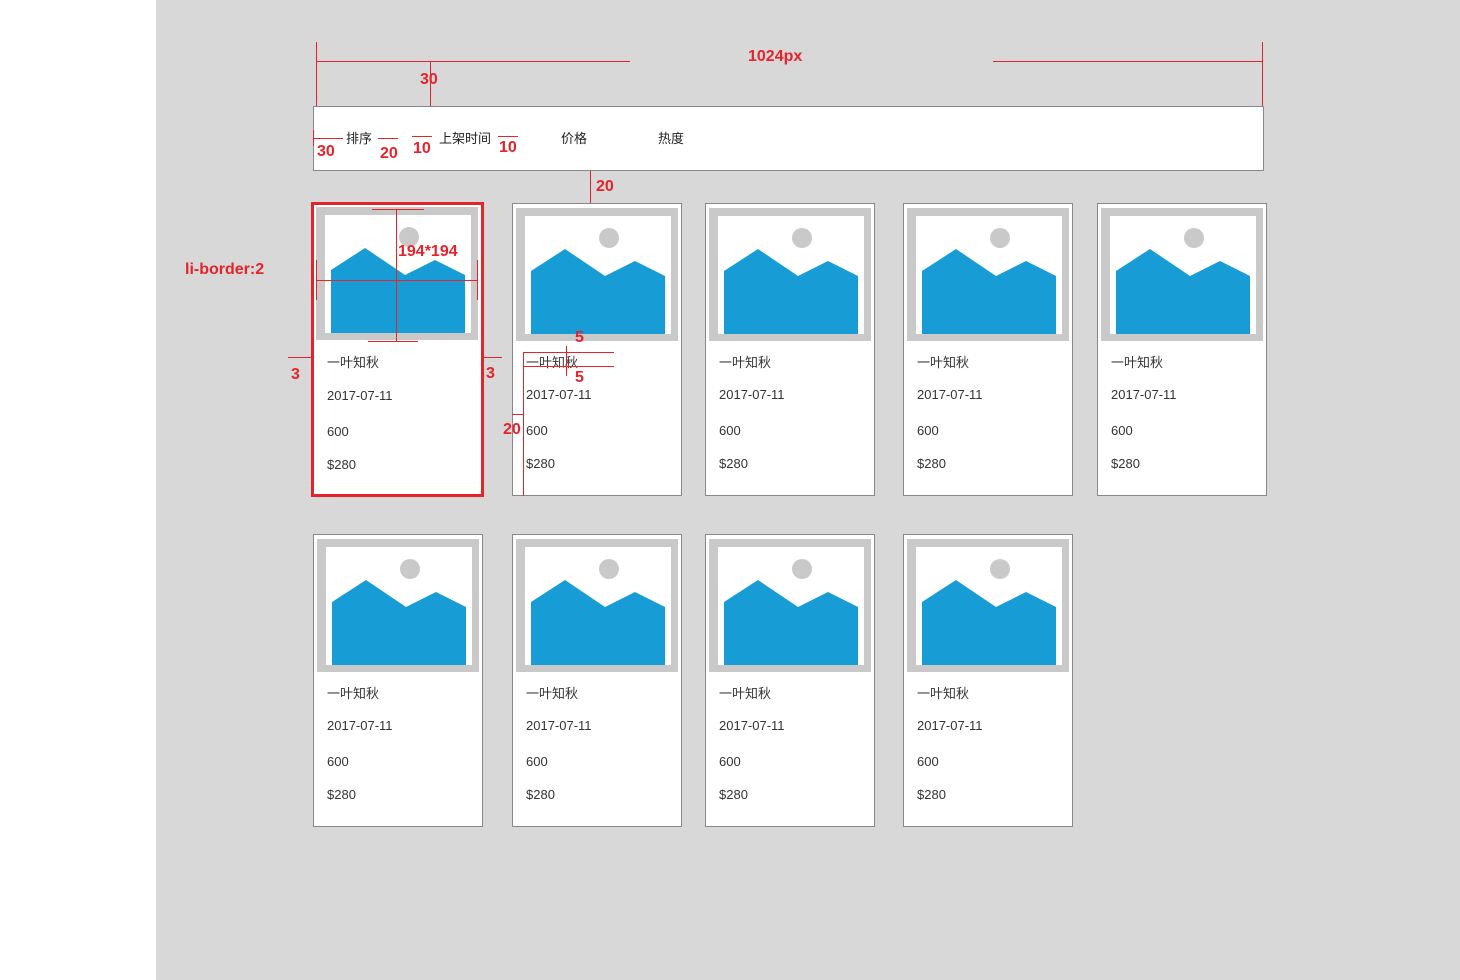 The height and width of the screenshot is (980, 1460). Describe the element at coordinates (326, 151) in the screenshot. I see `sort-left-gap-label: 30` at that location.